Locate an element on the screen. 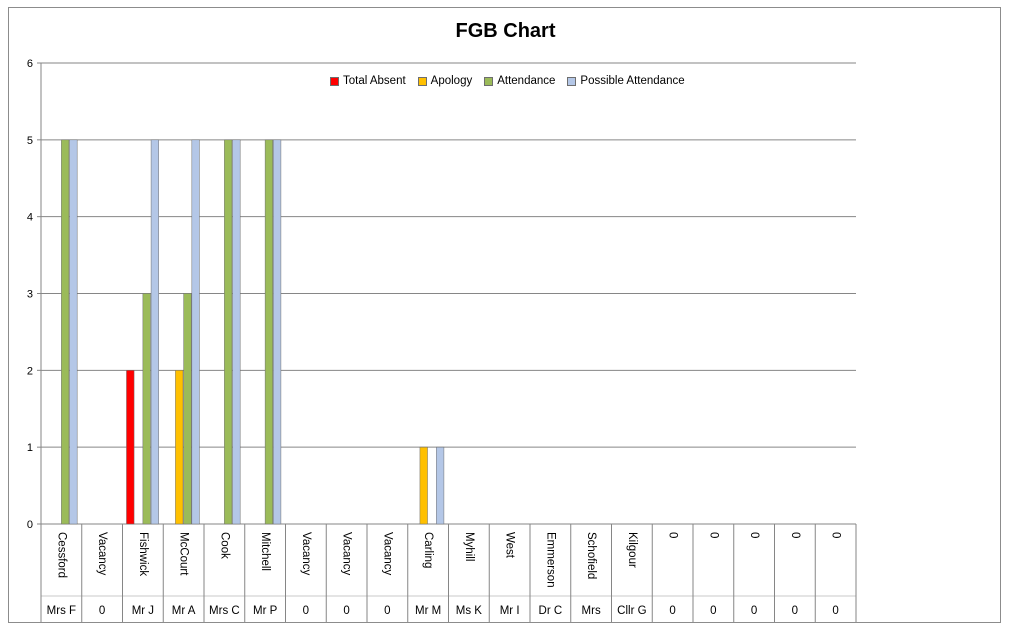 The height and width of the screenshot is (632, 1011). y-tick-label: 6 is located at coordinates (30, 64).